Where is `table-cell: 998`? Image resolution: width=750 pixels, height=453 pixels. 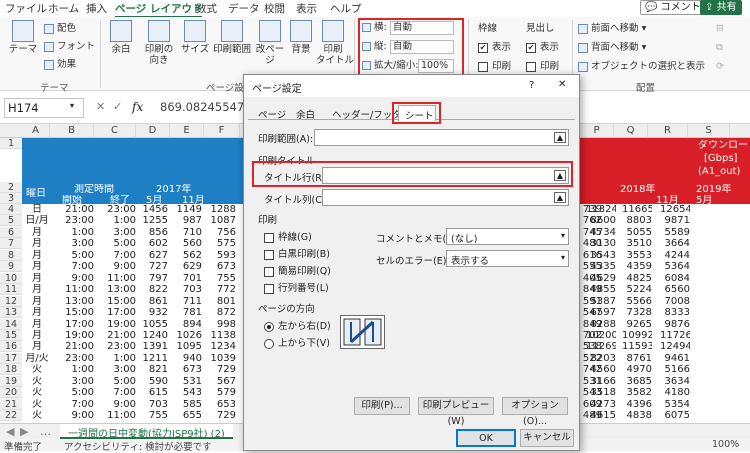
table-cell: 998 is located at coordinates (220, 324).